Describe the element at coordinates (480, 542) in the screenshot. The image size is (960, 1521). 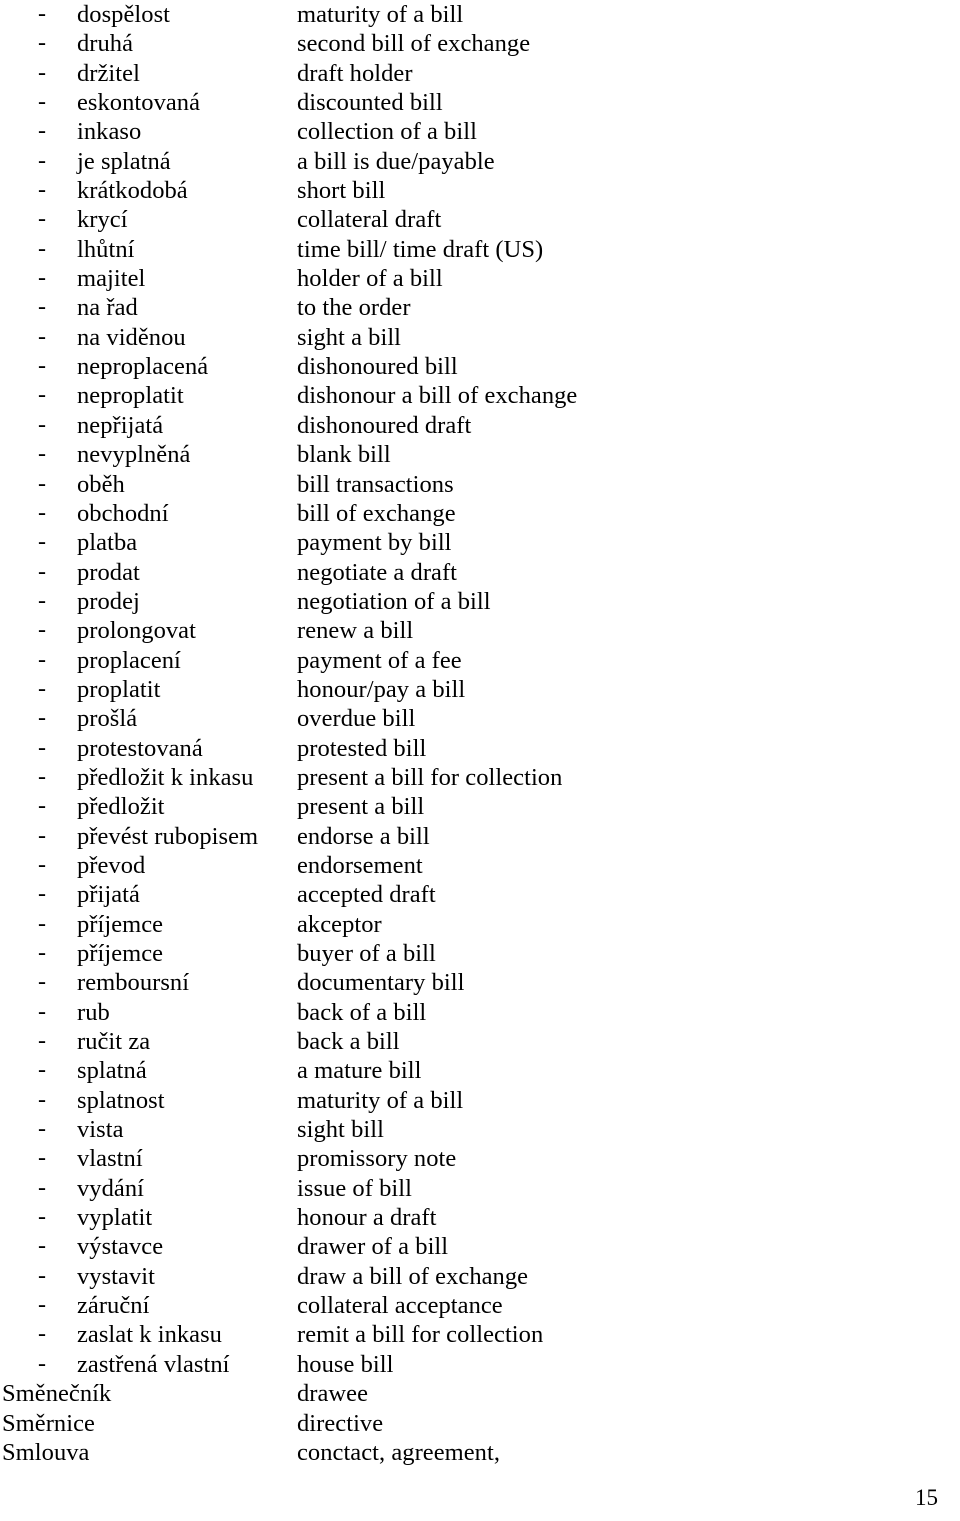
I see `glossary-row: - platba payment by bill` at that location.